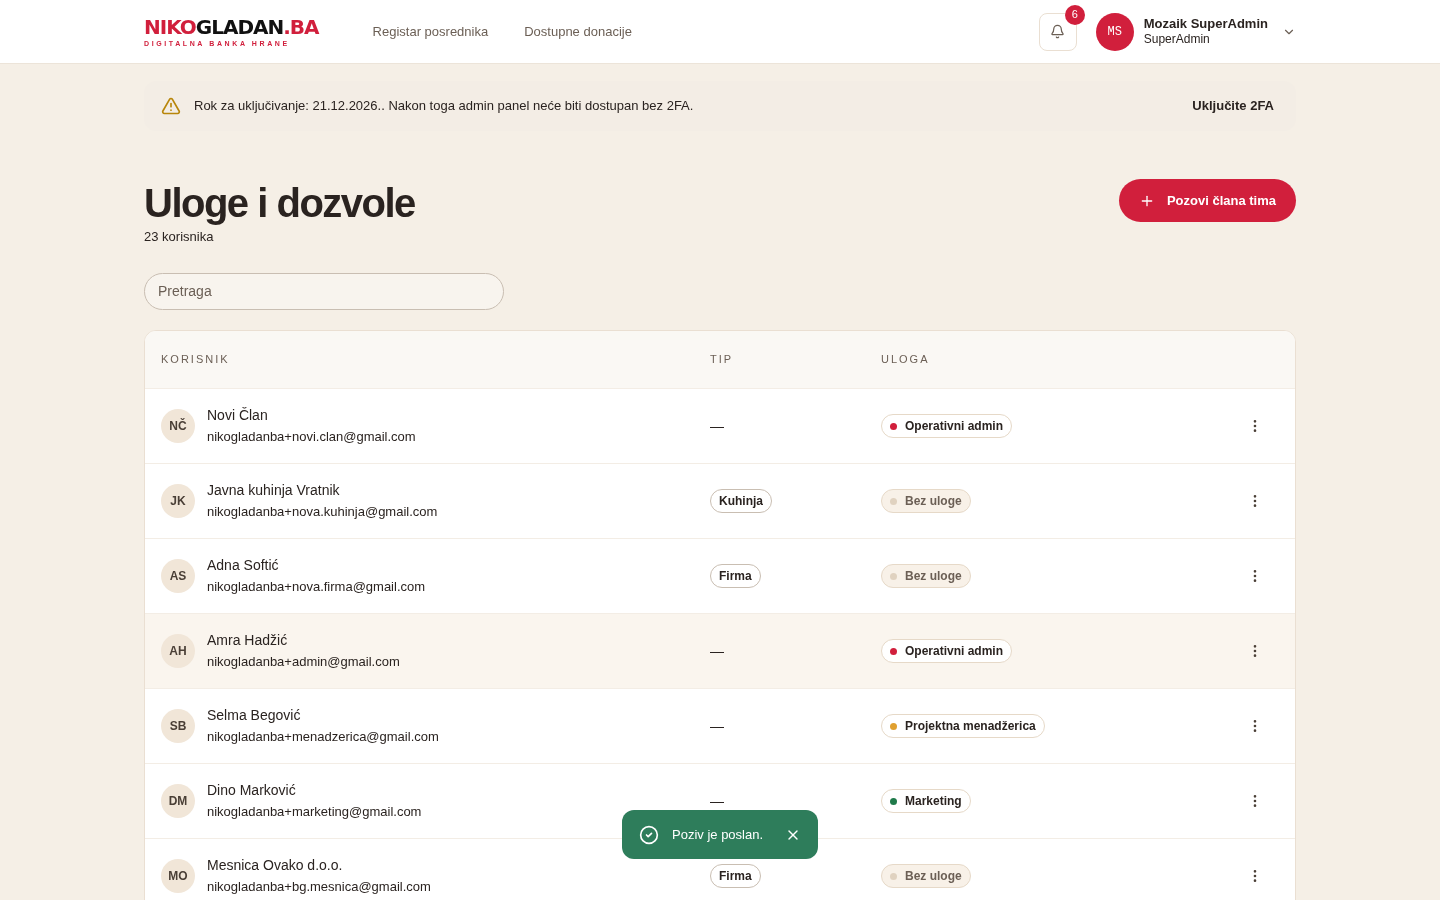  I want to click on table-row: AH Amra Hadžić nikogladanba+admin@gmail.com — Operativni admin, so click(720, 650).